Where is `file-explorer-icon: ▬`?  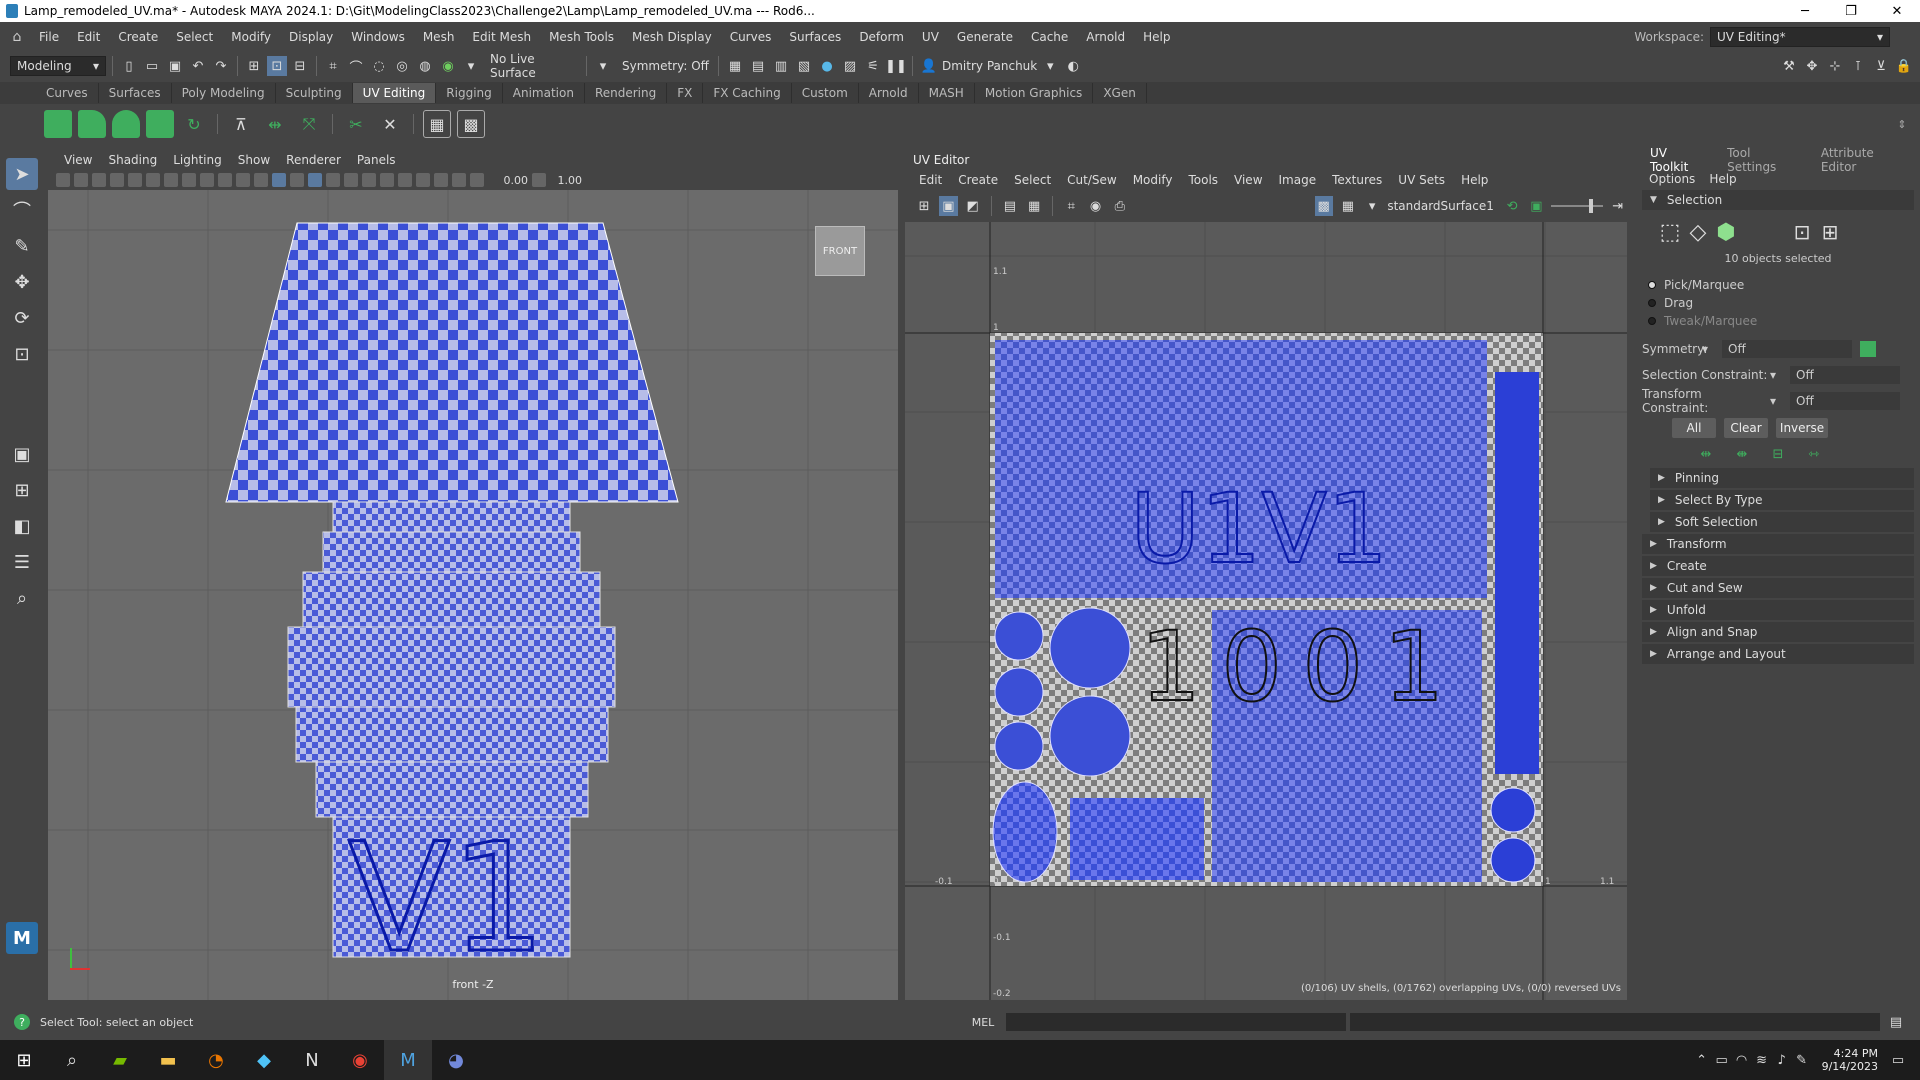
file-explorer-icon: ▬ is located at coordinates (168, 1060).